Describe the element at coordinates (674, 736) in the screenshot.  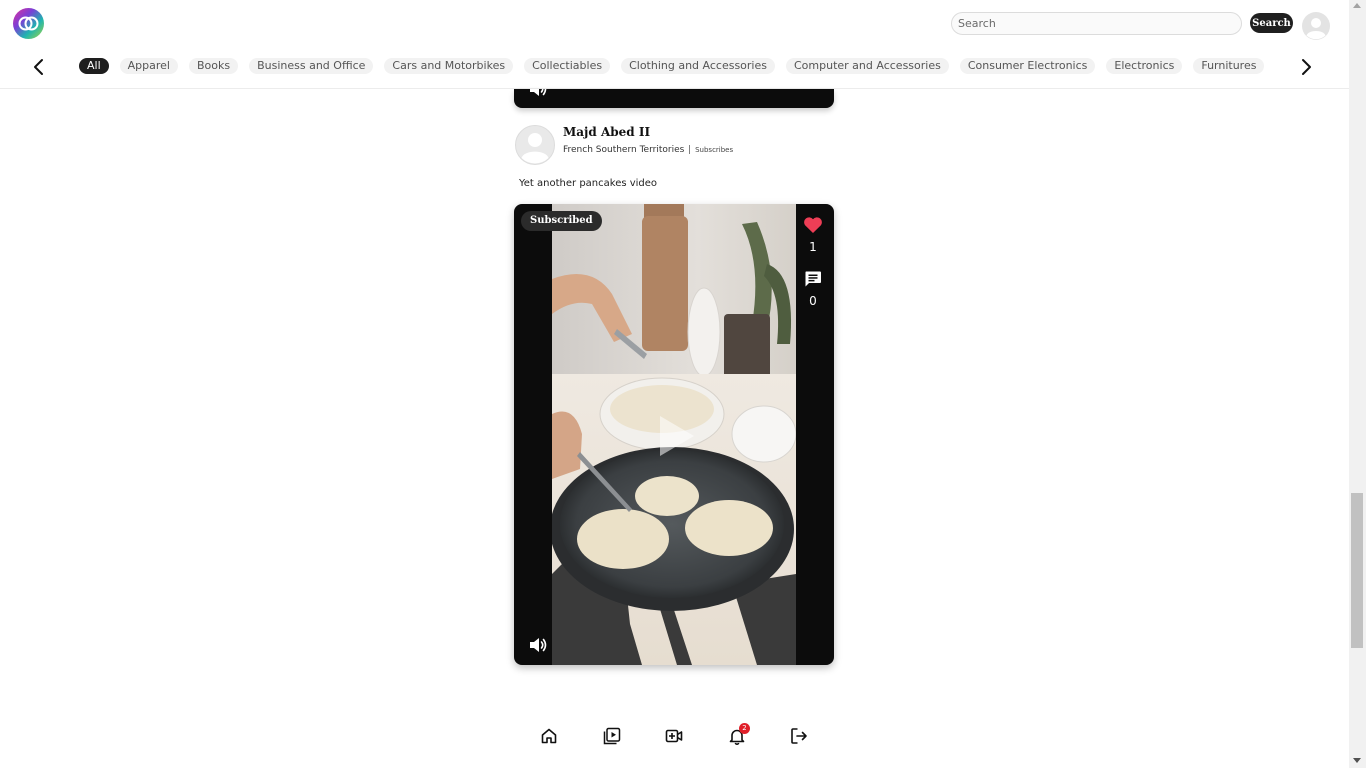
I see `add-video-icon` at that location.